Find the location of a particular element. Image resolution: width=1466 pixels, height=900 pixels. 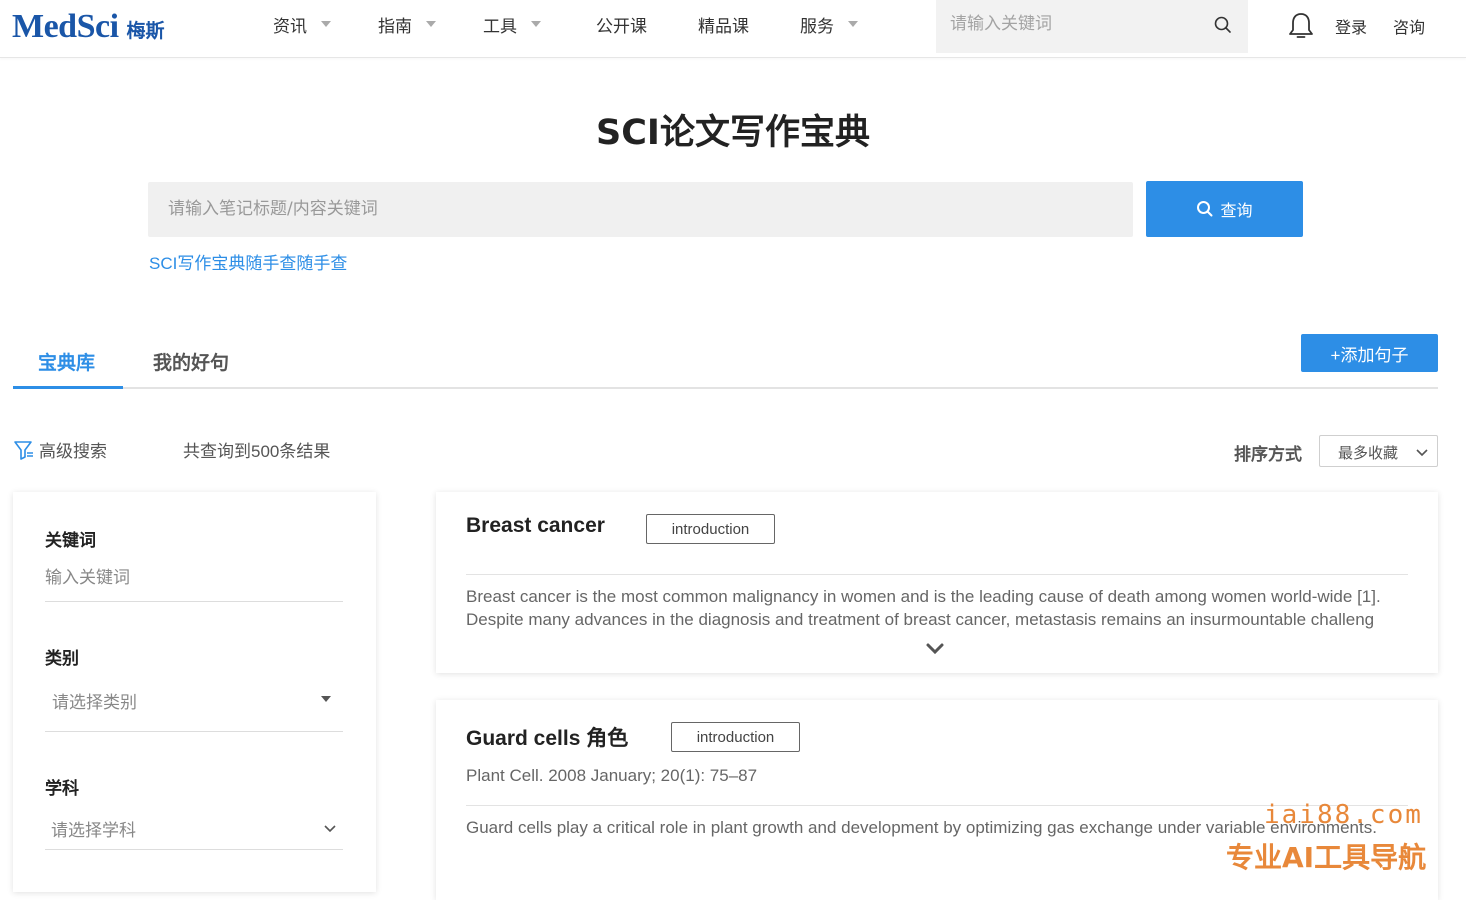

nav-label: 工具 is located at coordinates (500, 26).